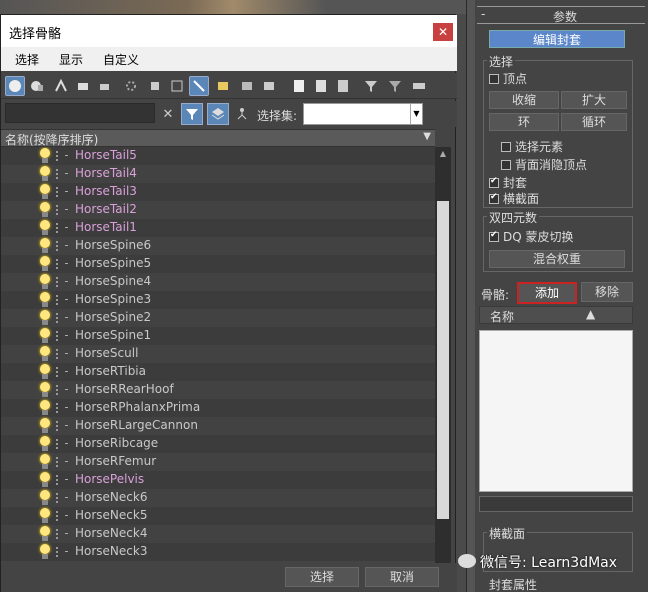 This screenshot has height=592, width=648. What do you see at coordinates (218, 372) in the screenshot?
I see `list-item: HorseRTibia` at bounding box center [218, 372].